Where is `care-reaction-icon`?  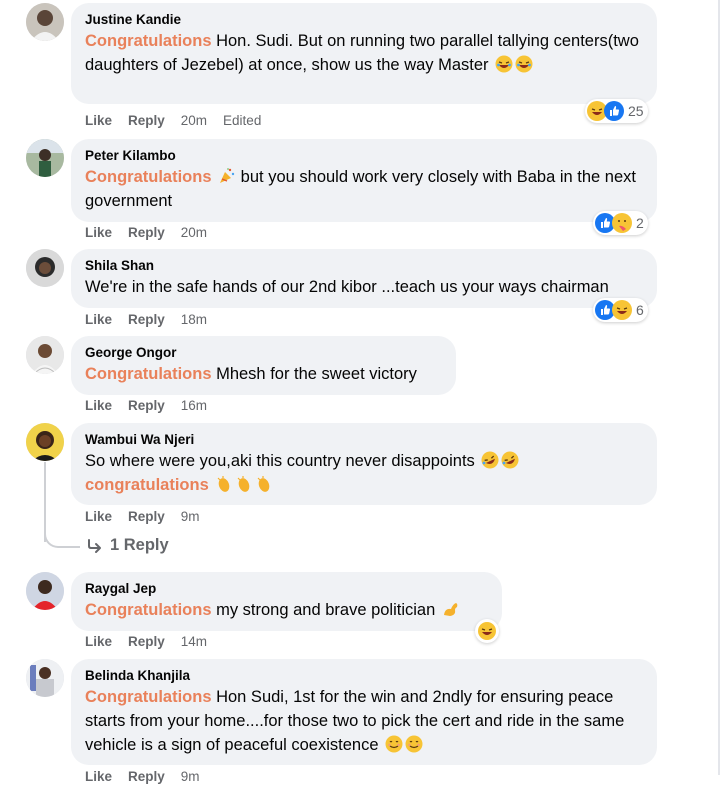
care-reaction-icon is located at coordinates (622, 223).